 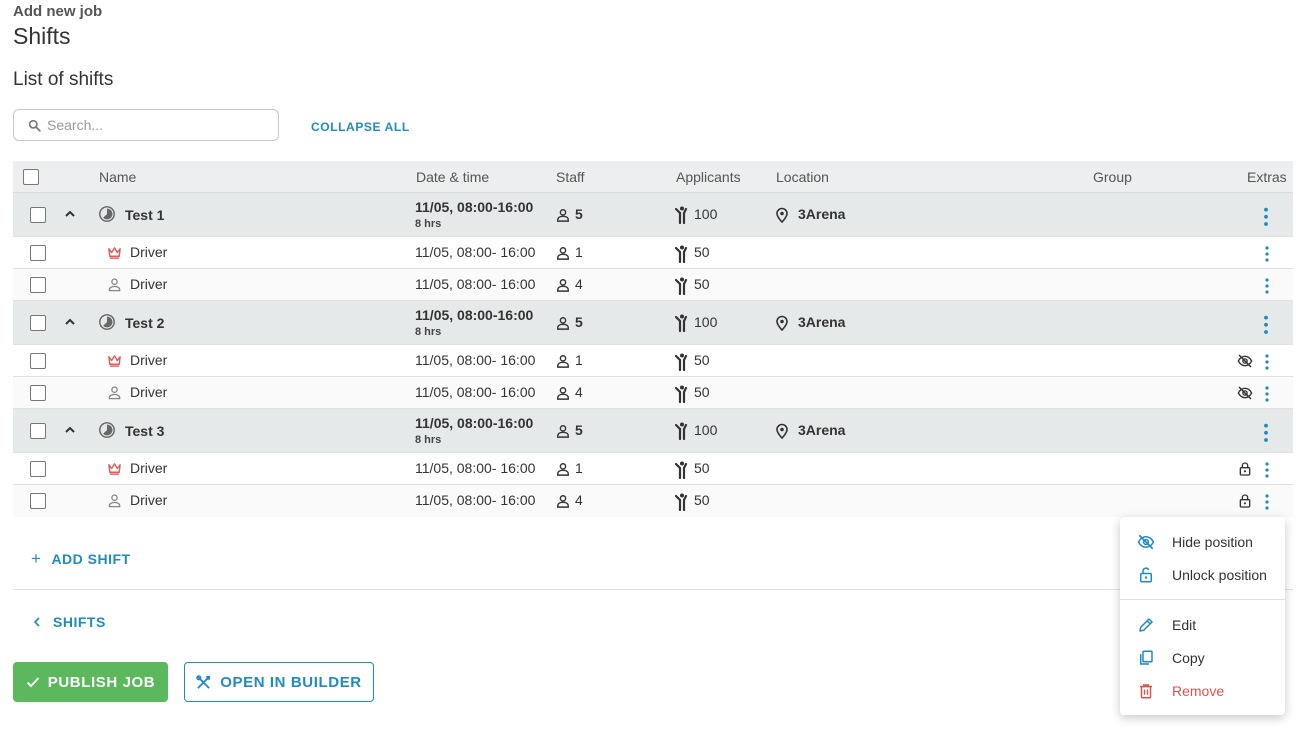 What do you see at coordinates (203, 681) in the screenshot?
I see `tools-icon` at bounding box center [203, 681].